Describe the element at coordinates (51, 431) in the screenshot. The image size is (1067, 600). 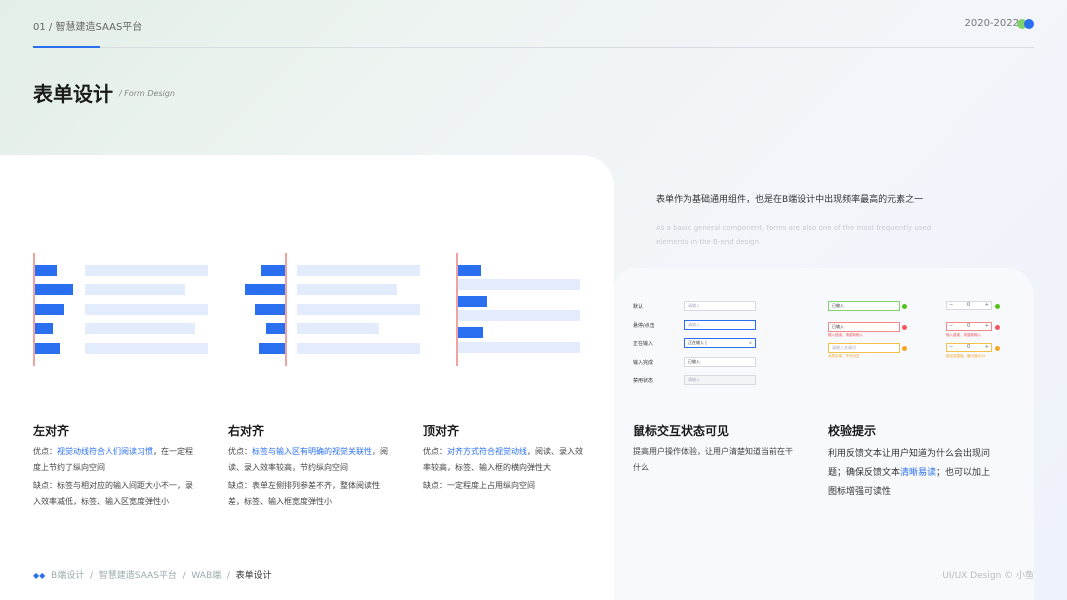
I see `section-title-left-align: 左对齐` at that location.